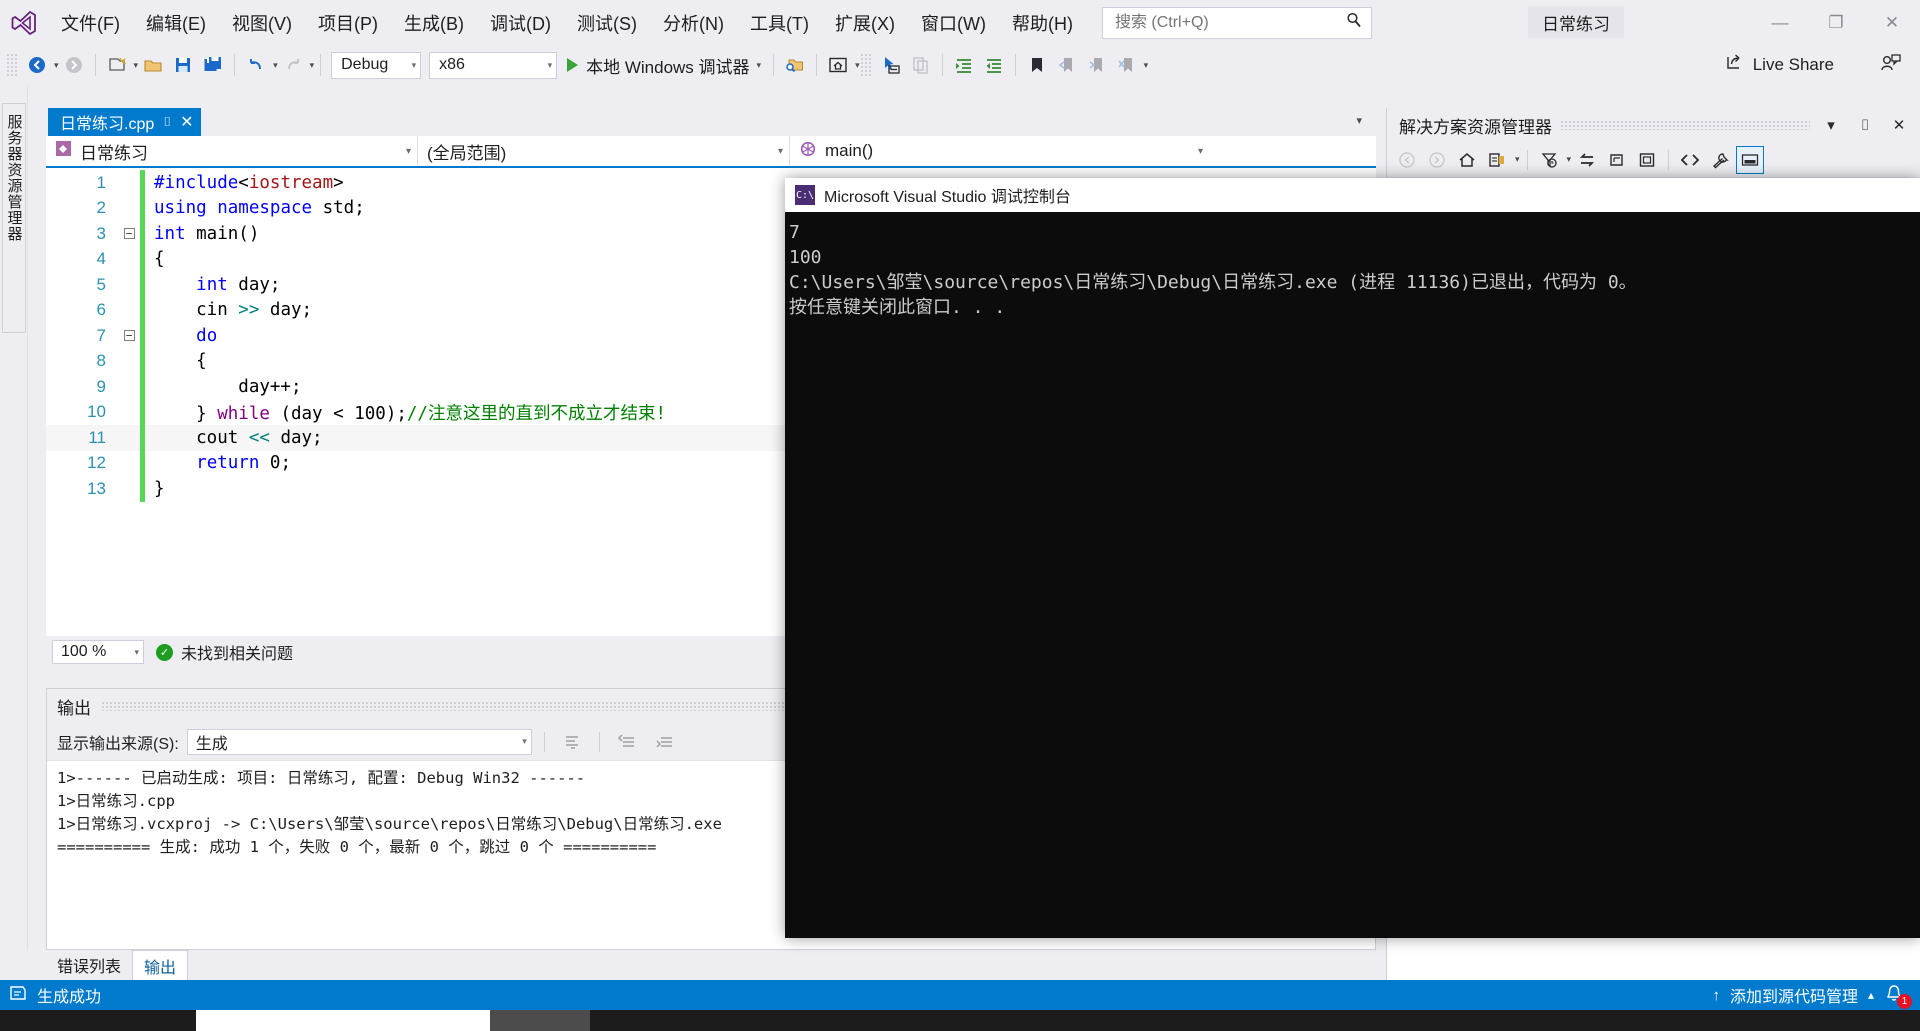 Image resolution: width=1920 pixels, height=1031 pixels. I want to click on issue-status: ✓ 未找到相关问题, so click(224, 652).